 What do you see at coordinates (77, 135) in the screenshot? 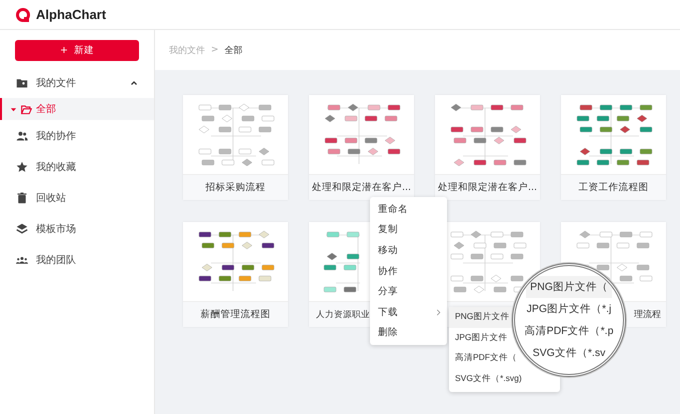
I see `nav-item: 我的协作` at bounding box center [77, 135].